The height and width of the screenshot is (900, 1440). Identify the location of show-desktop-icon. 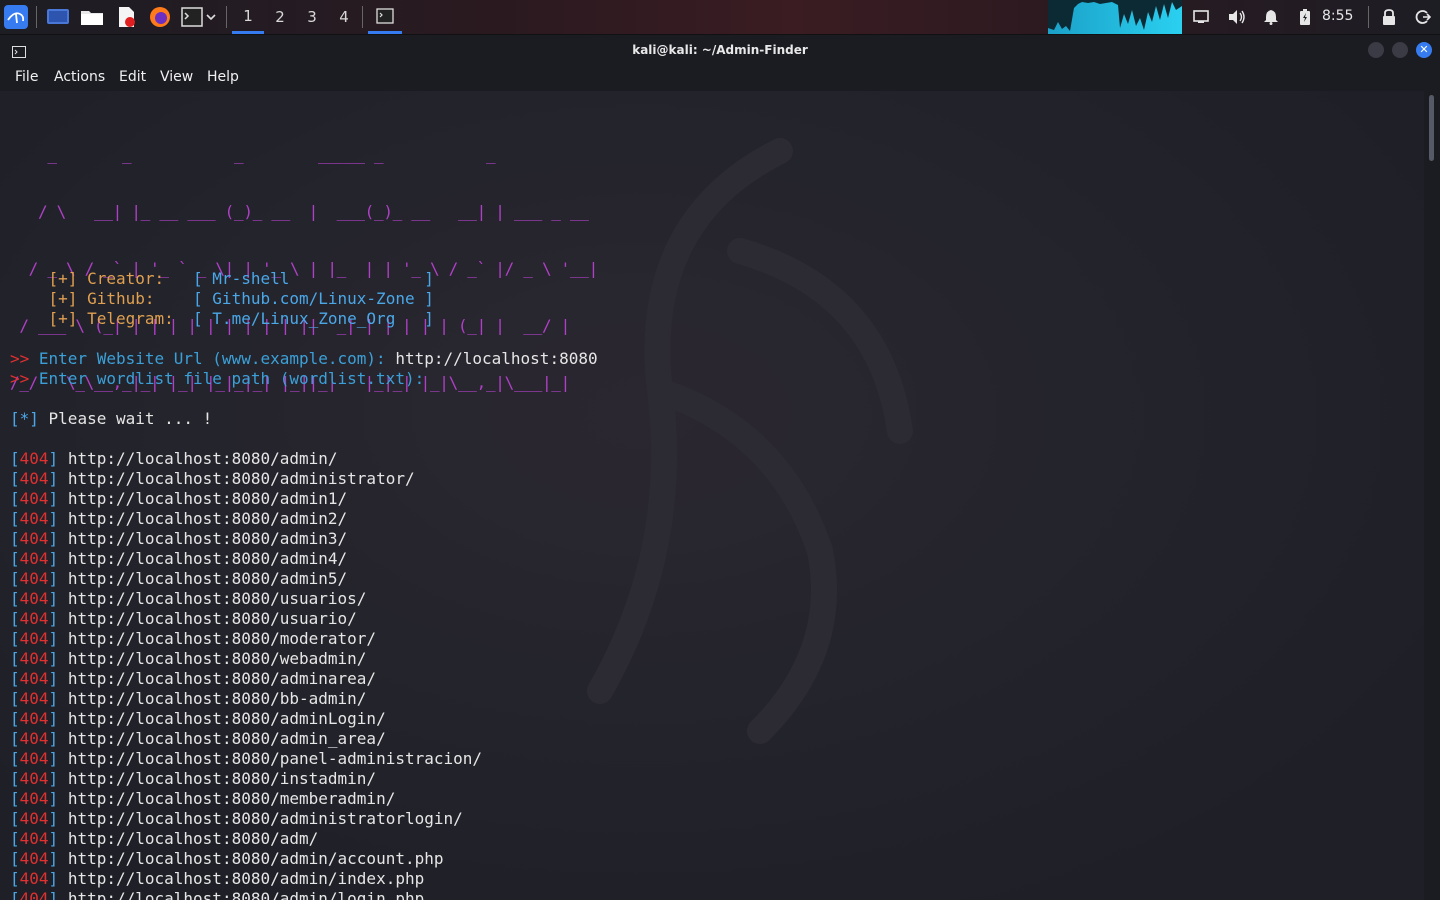
(58, 17).